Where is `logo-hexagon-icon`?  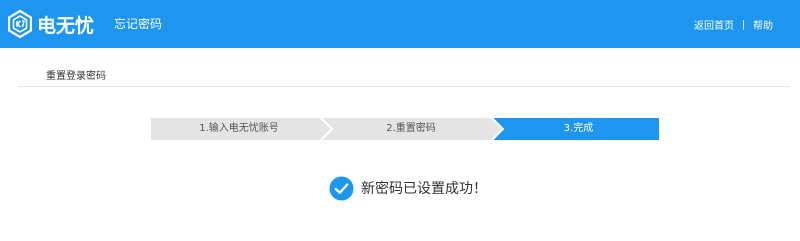 logo-hexagon-icon is located at coordinates (20, 24).